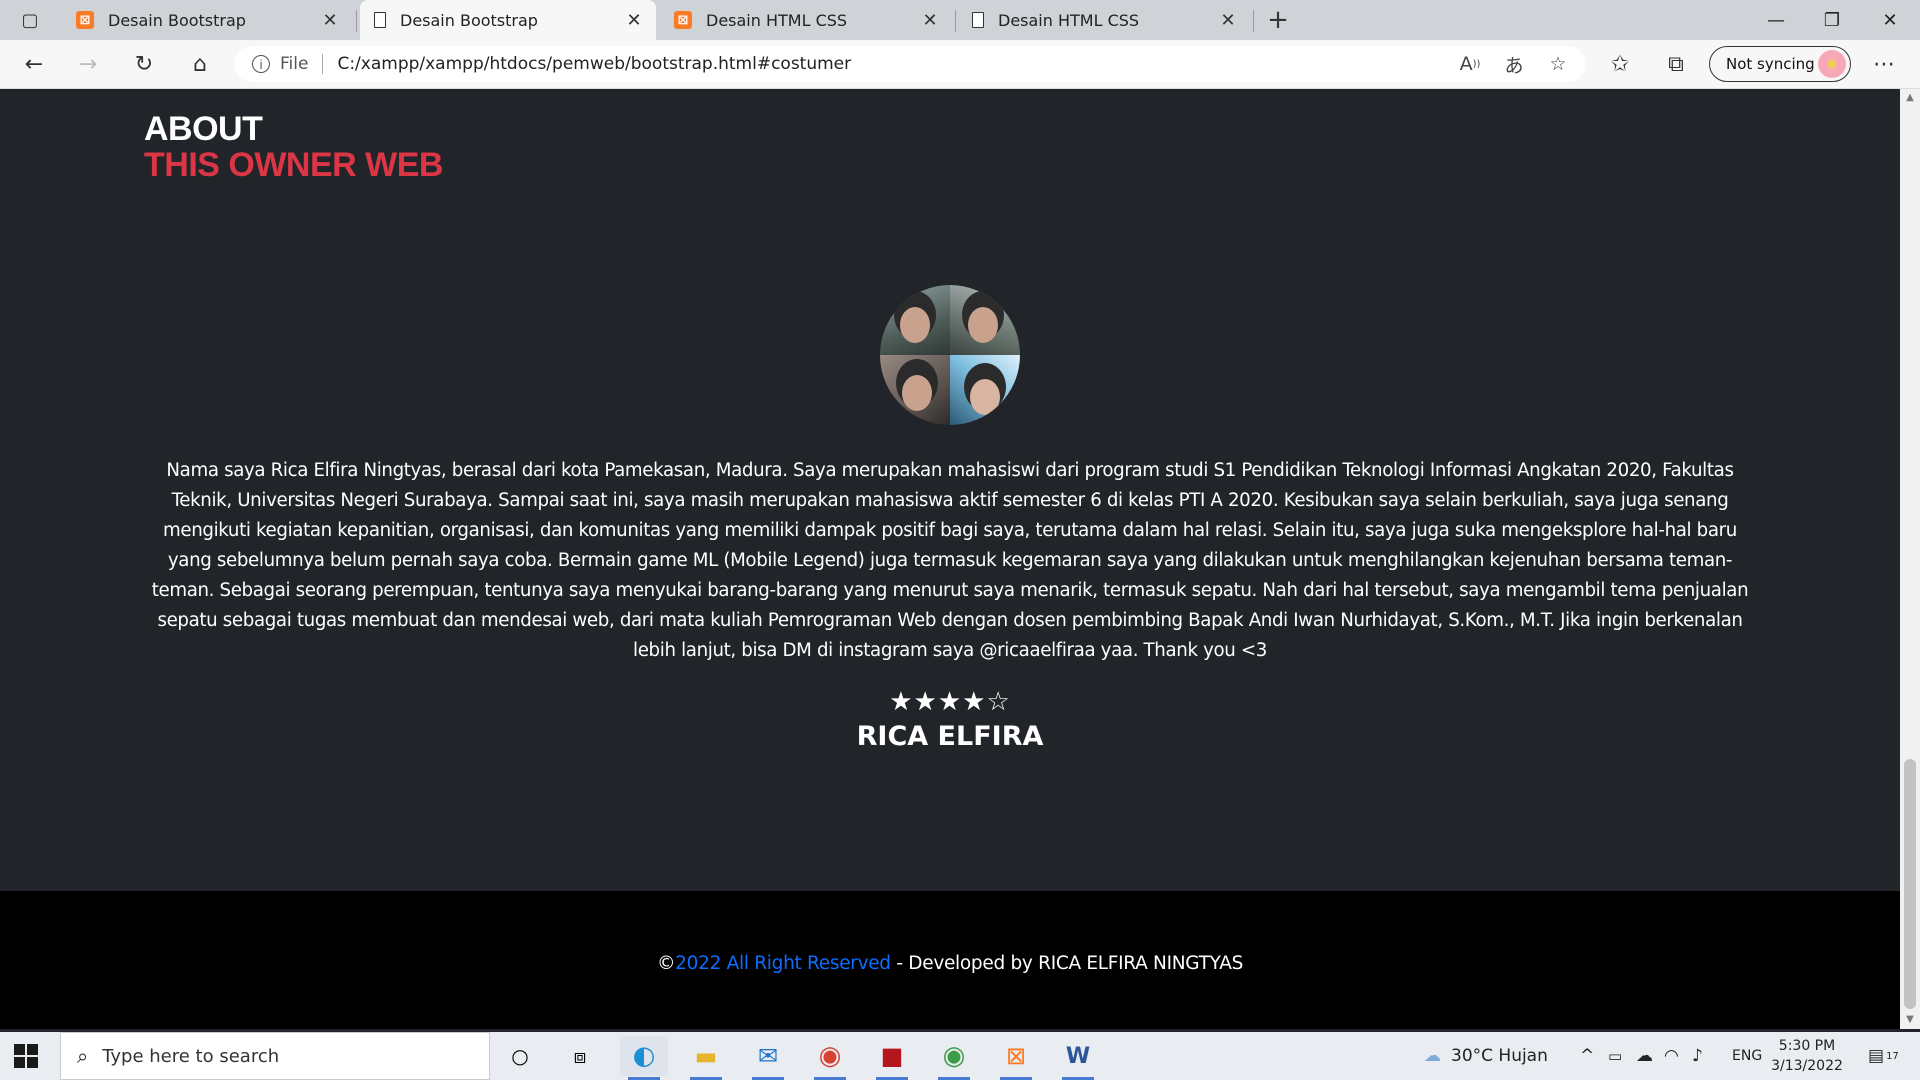 Image resolution: width=1920 pixels, height=1080 pixels. I want to click on taskbar-search-box: ⌕ Type here to search, so click(275, 1056).